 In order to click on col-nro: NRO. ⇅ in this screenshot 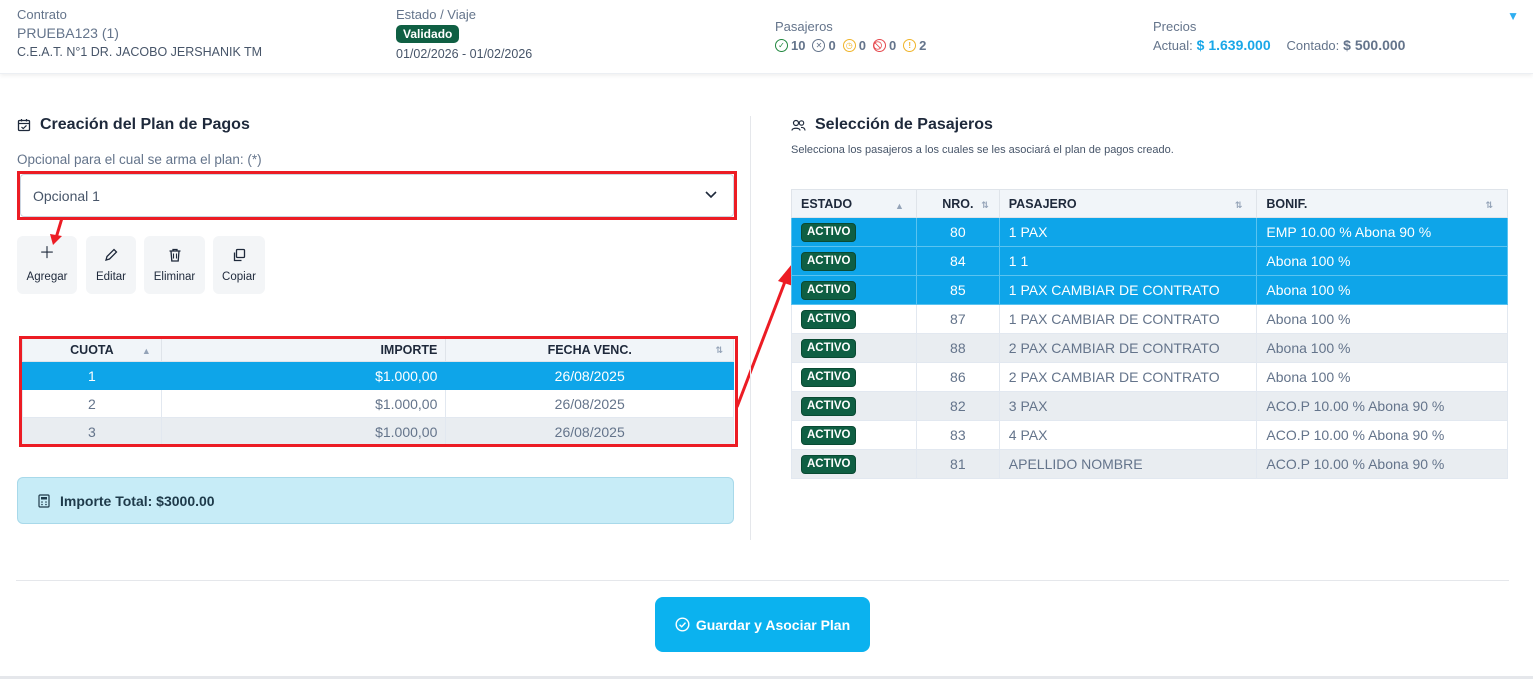, I will do `click(957, 203)`.